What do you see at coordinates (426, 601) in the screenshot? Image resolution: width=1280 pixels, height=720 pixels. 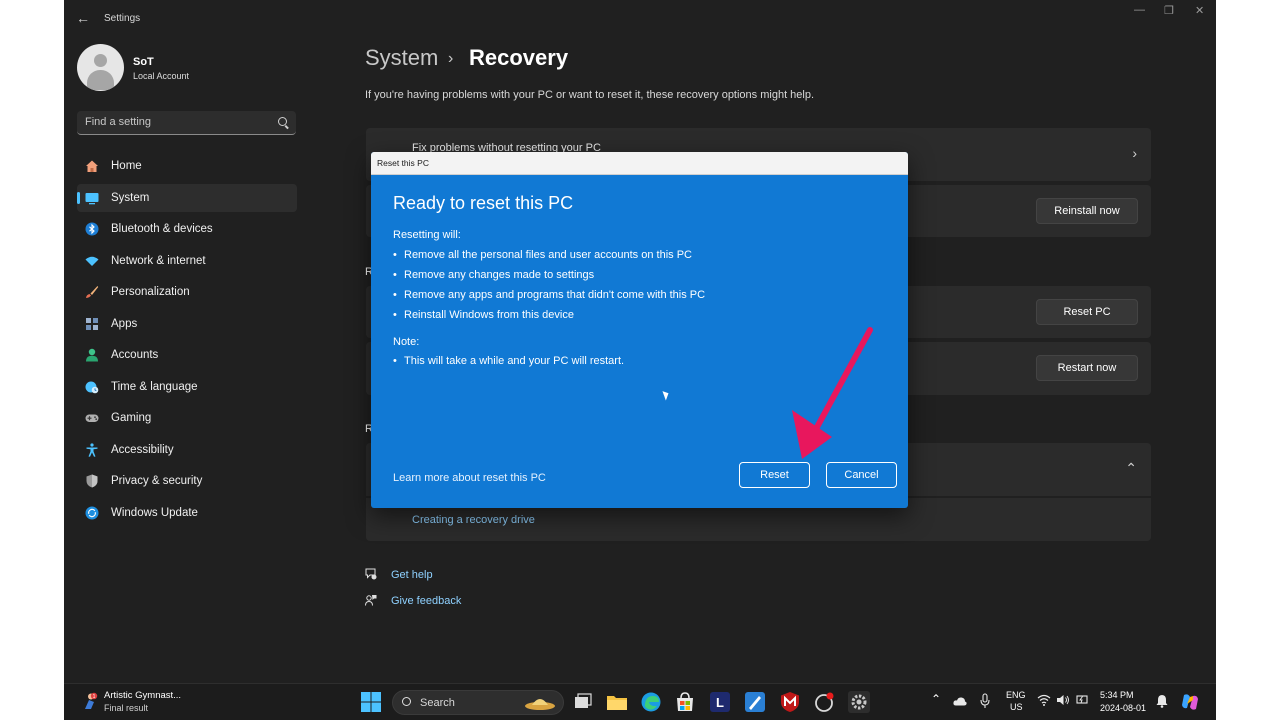 I see `give-feedback-link: Give feedback` at bounding box center [426, 601].